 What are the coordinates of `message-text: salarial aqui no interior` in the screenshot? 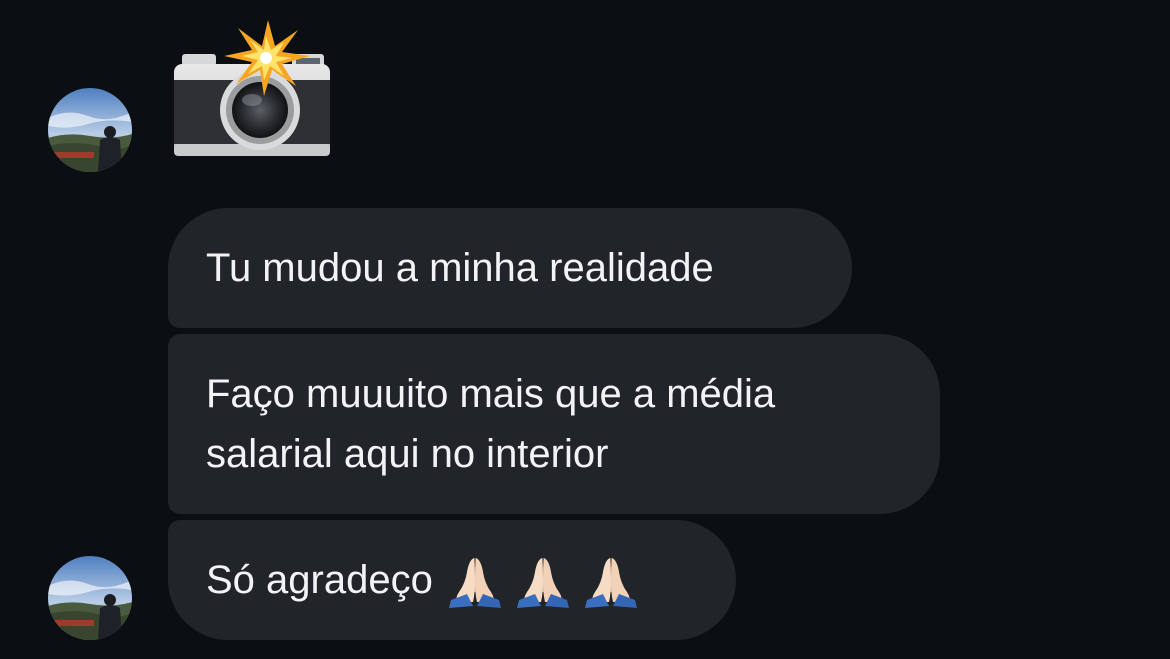 It's located at (407, 454).